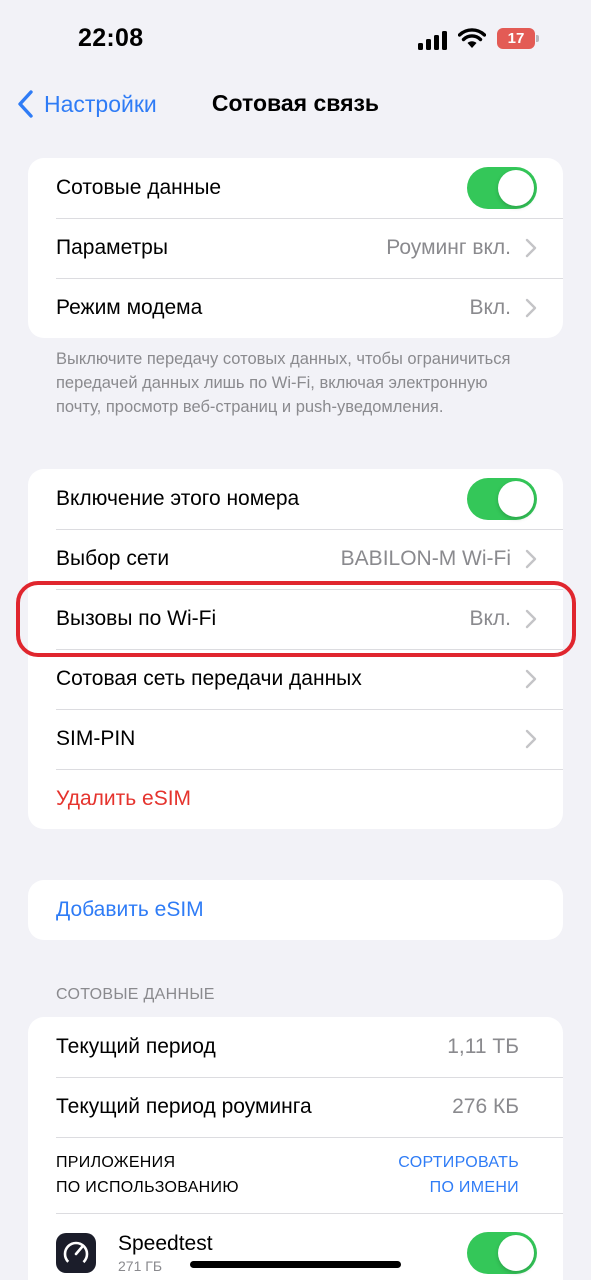 This screenshot has width=591, height=1280. I want to click on options-label: Параметры, so click(112, 247).